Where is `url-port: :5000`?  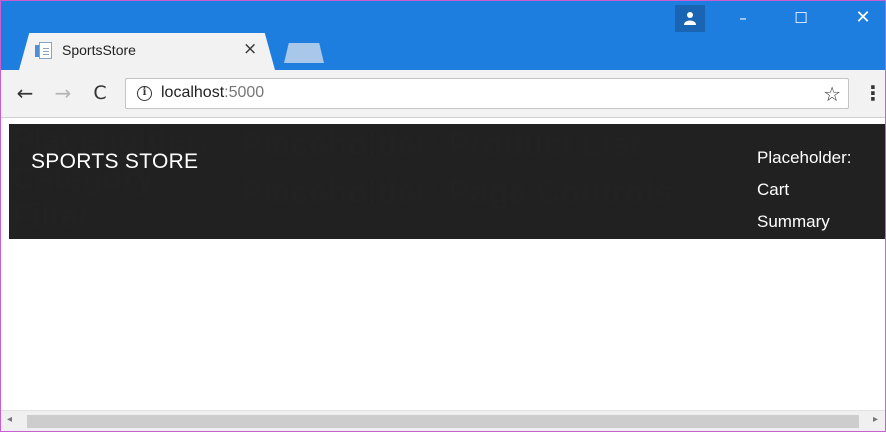 url-port: :5000 is located at coordinates (244, 92).